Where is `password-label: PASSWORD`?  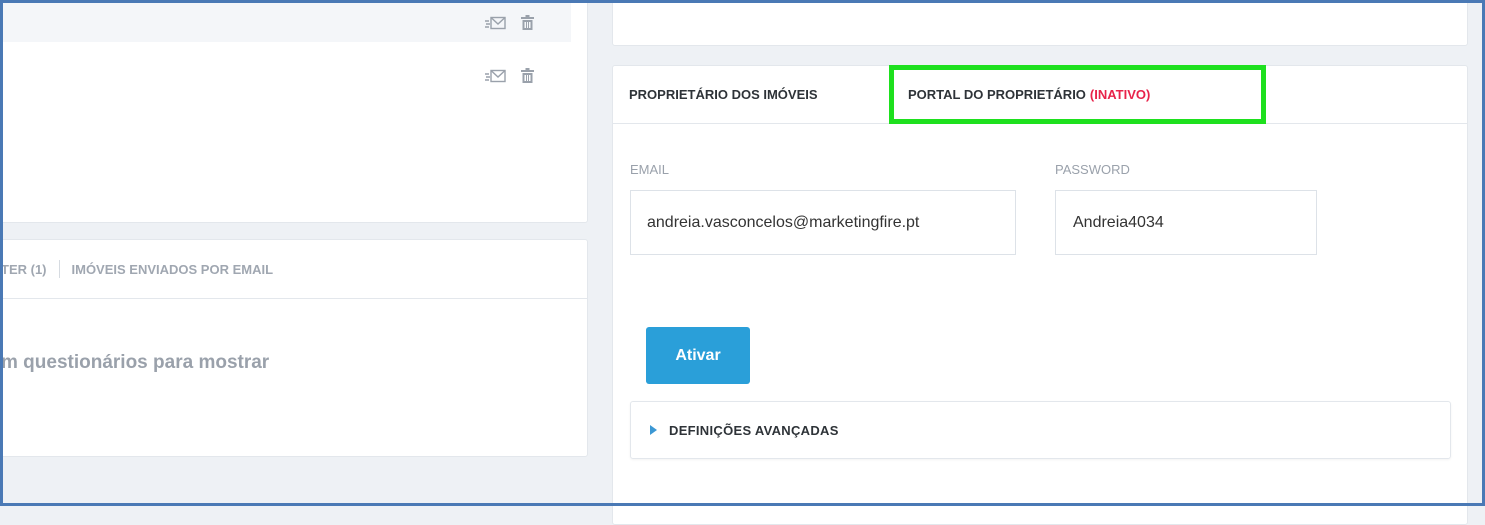
password-label: PASSWORD is located at coordinates (1092, 169).